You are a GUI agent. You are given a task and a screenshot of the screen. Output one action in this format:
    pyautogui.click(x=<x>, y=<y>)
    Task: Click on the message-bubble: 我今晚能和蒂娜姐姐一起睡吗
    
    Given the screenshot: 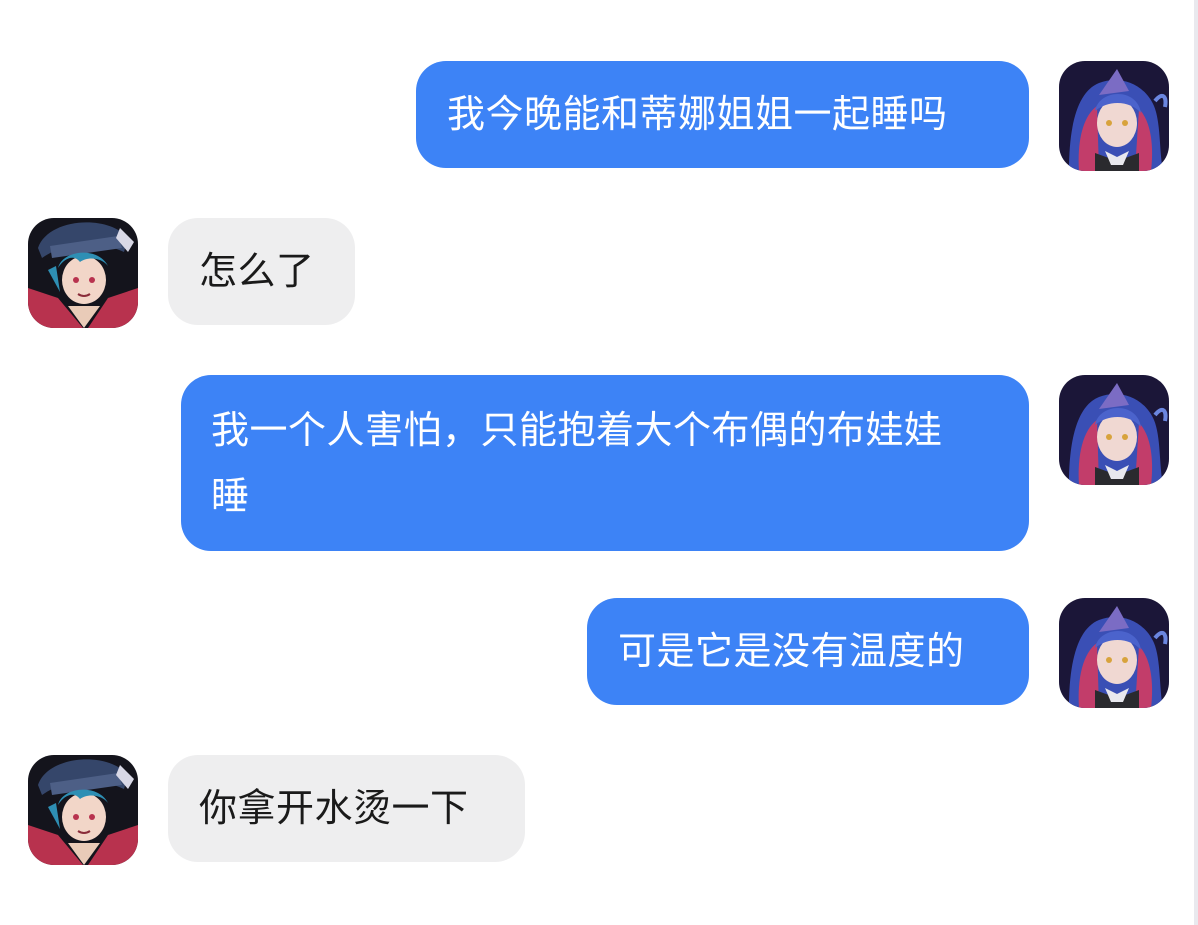 What is the action you would take?
    pyautogui.click(x=722, y=114)
    